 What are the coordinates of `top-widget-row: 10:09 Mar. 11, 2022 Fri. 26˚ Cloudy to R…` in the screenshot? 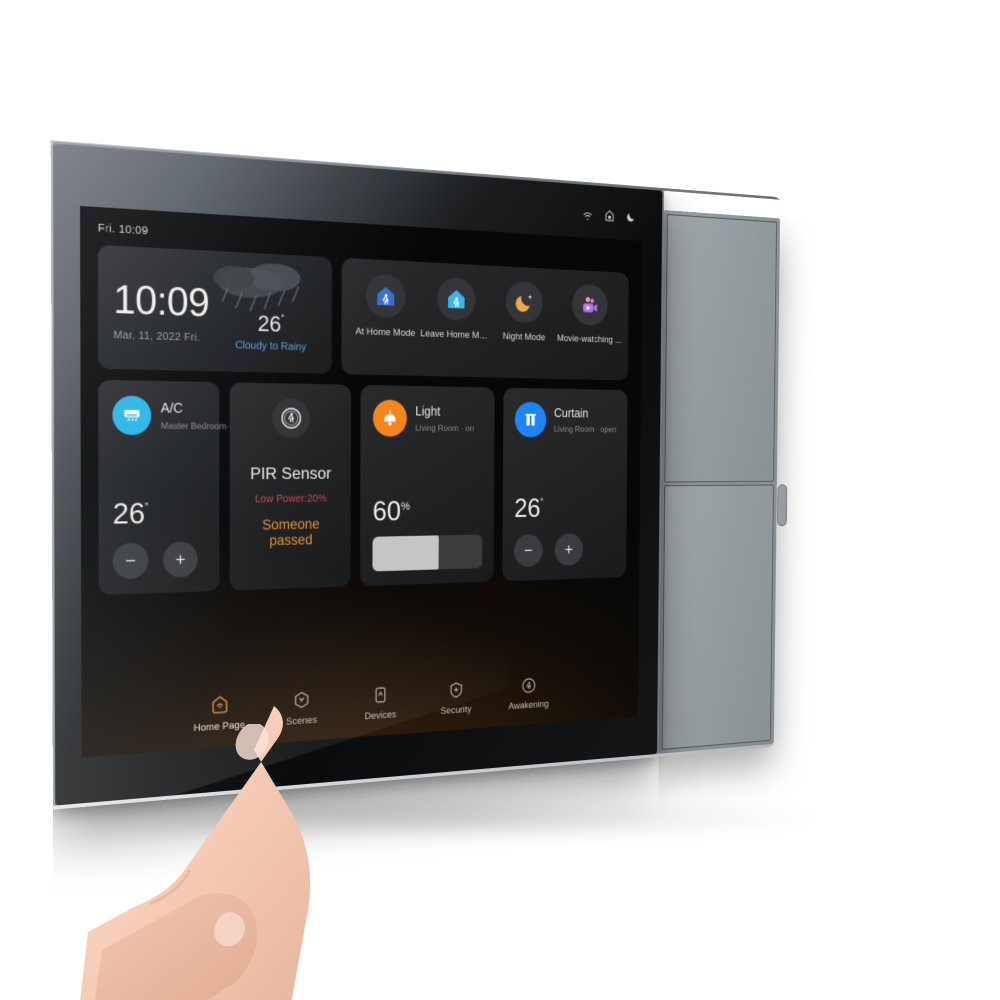 It's located at (363, 312).